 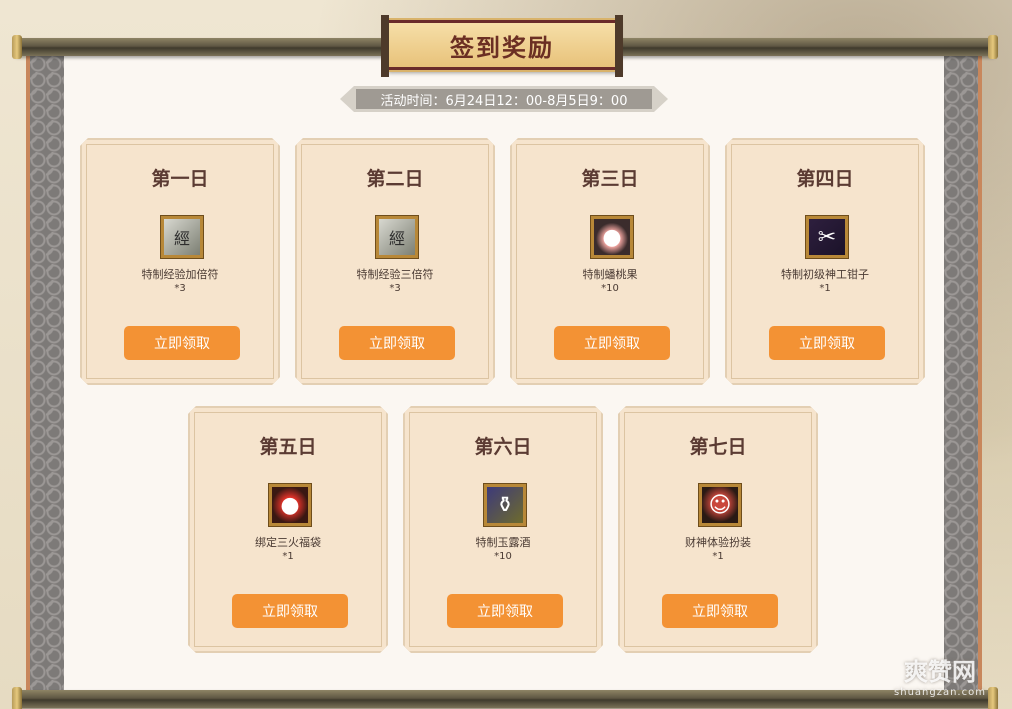 I want to click on card-day-label: 第四日, so click(x=825, y=179).